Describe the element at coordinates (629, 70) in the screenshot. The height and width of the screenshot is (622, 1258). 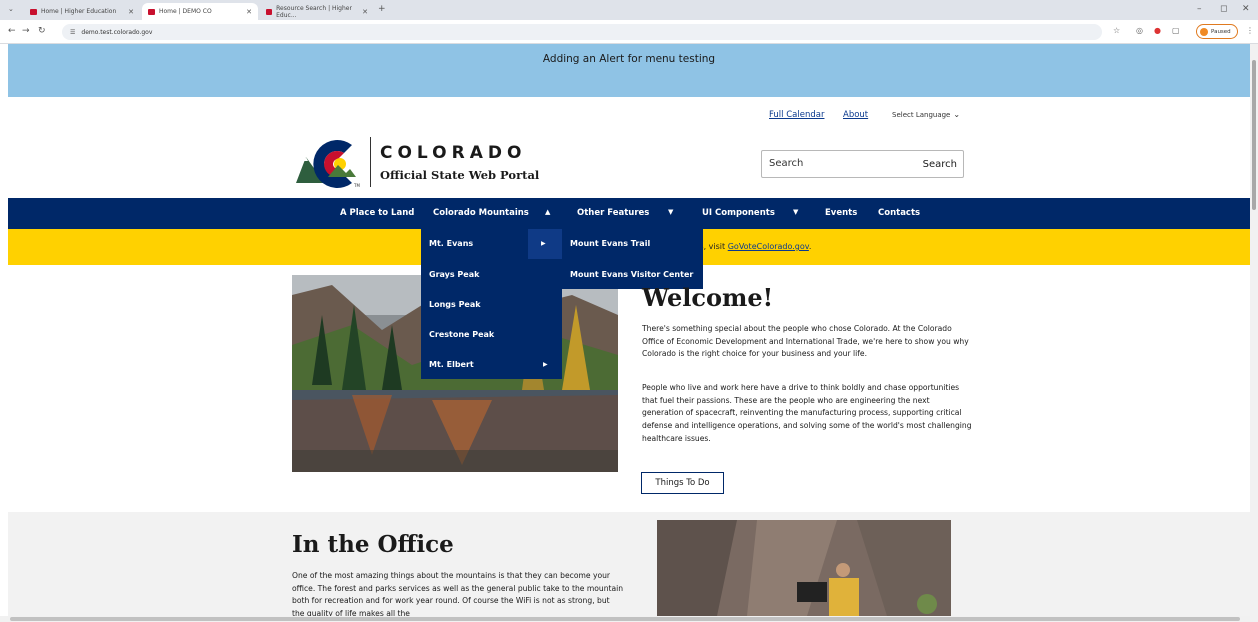
I see `alert-banner: Adding an Alert for menu testing` at that location.